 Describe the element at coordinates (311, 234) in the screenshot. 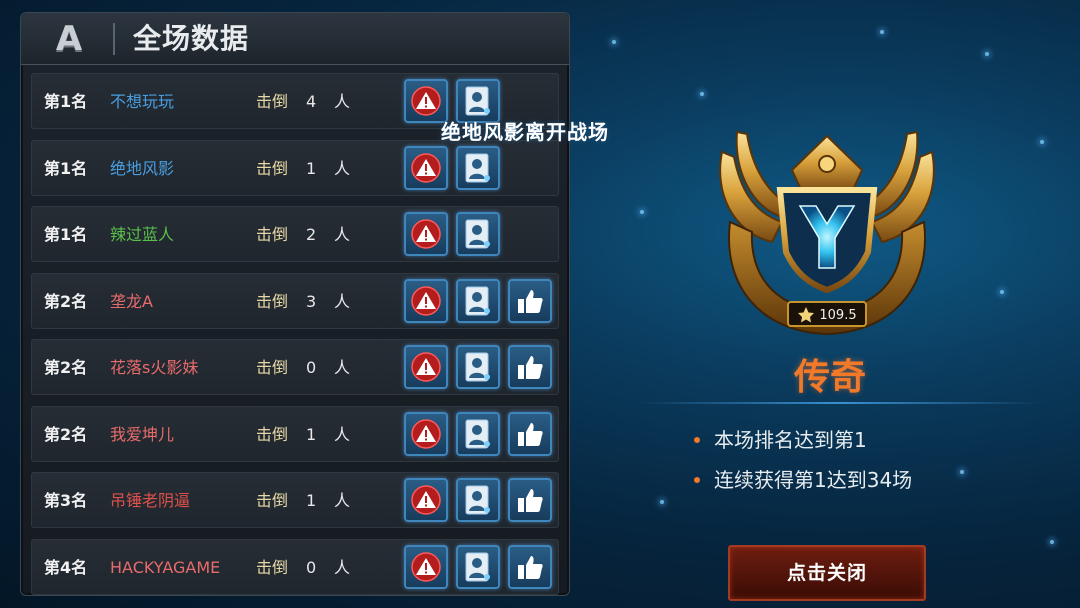

I see `kill-count: 2` at that location.